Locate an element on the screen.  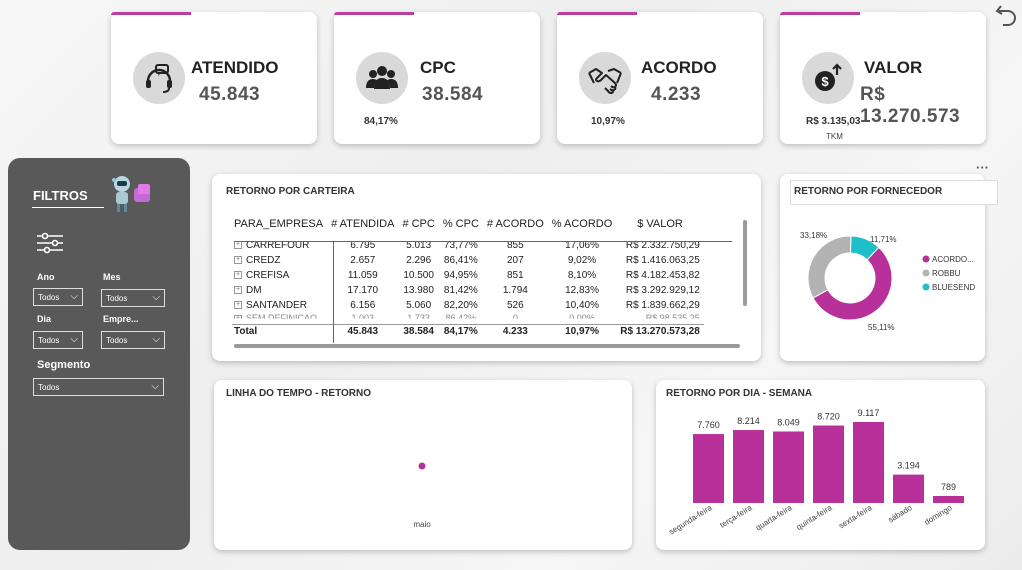
kpi-value: 4.233 is located at coordinates (676, 94).